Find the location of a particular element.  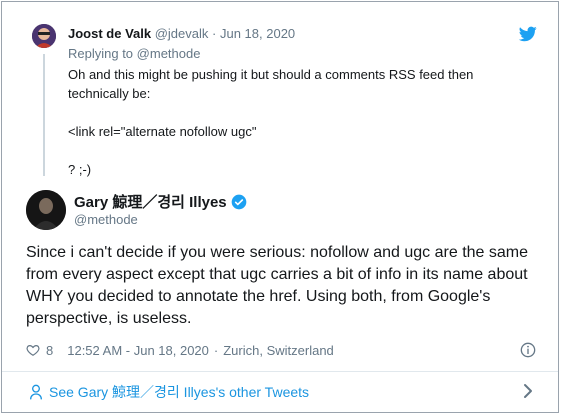

replying-to-line: Replying to @methode is located at coordinates (134, 53).